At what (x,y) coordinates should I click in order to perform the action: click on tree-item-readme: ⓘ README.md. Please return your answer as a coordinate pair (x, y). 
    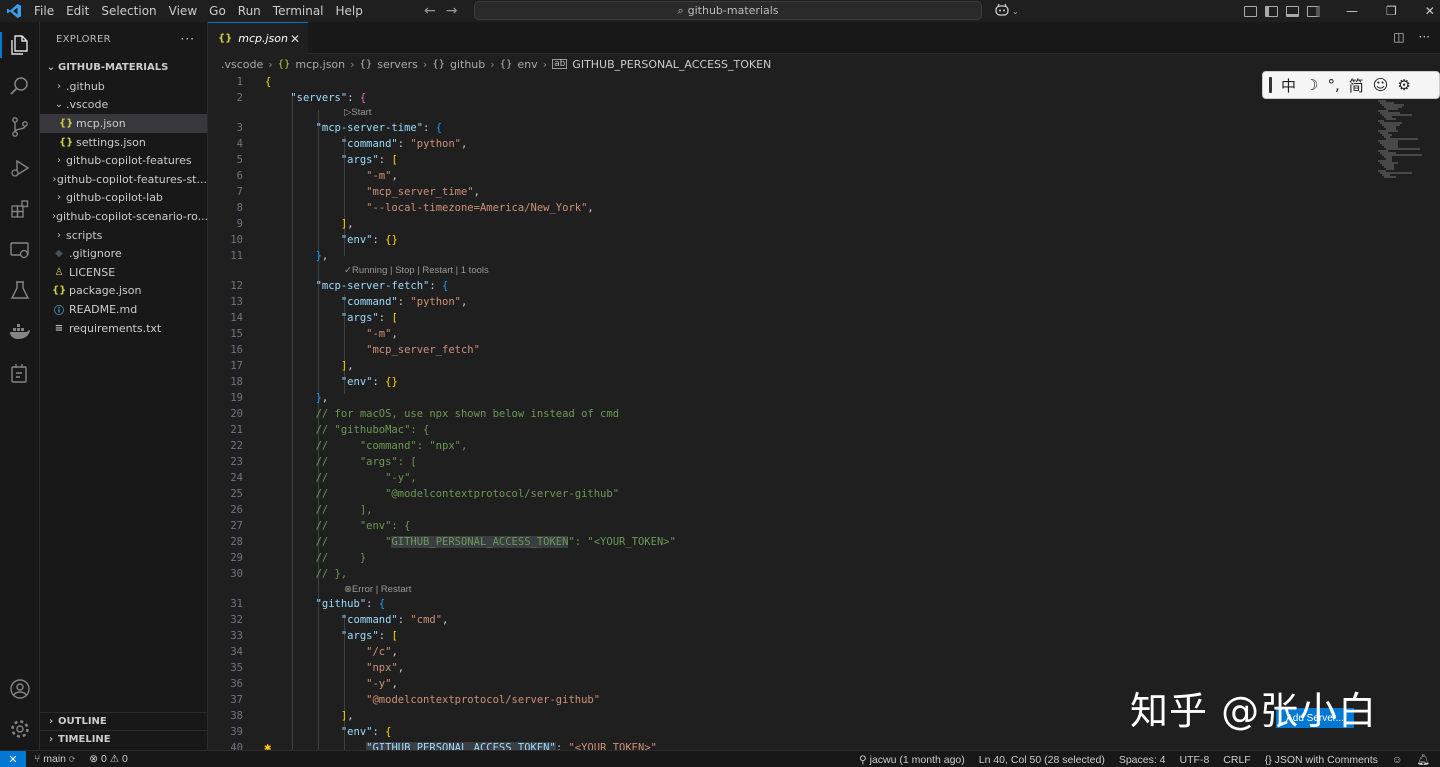
    Looking at the image, I should click on (123, 309).